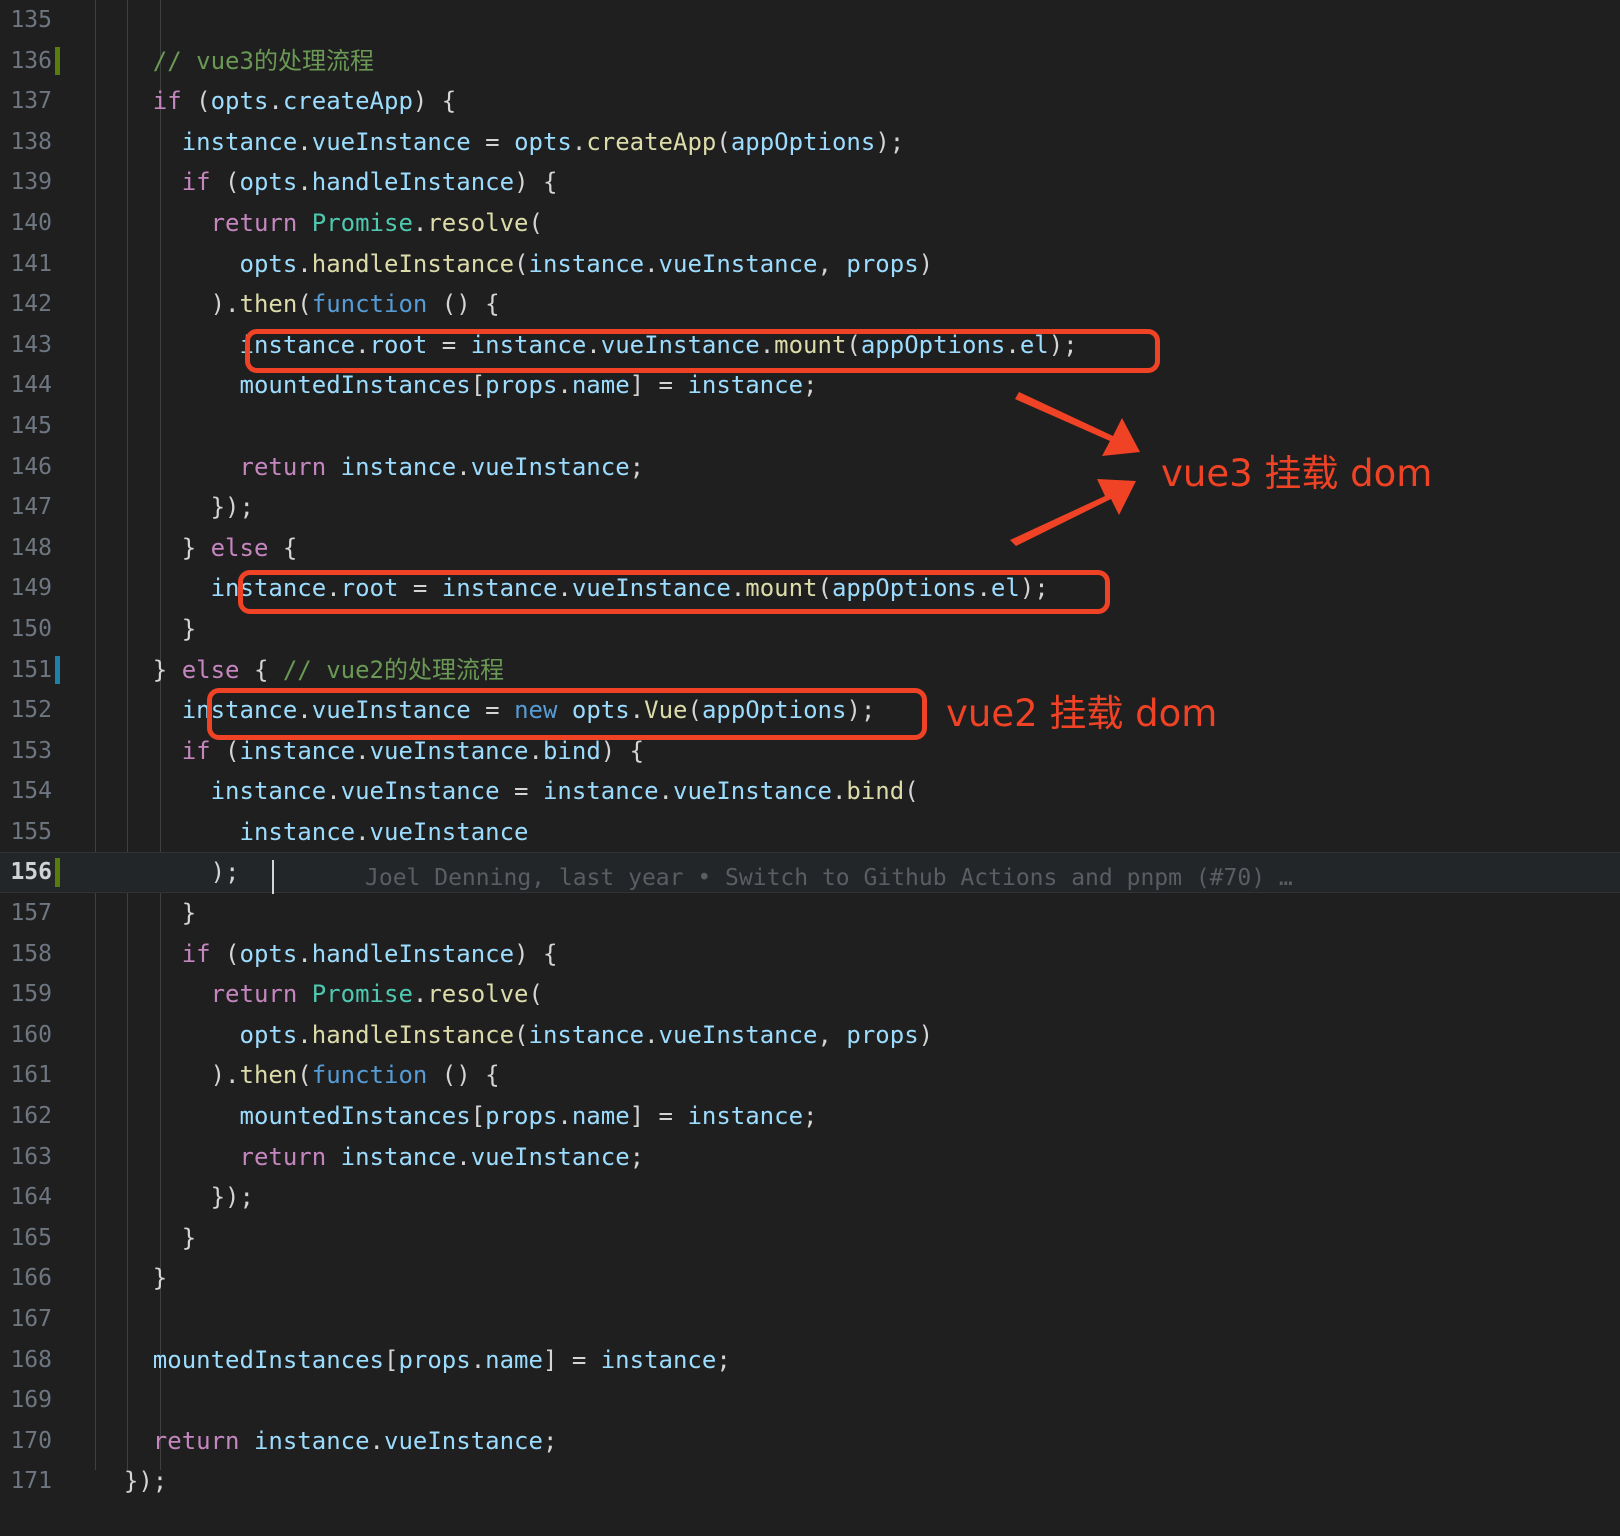 This screenshot has width=1620, height=1536. What do you see at coordinates (810, 61) in the screenshot?
I see `code-line: 136 // vue3的处理流程` at bounding box center [810, 61].